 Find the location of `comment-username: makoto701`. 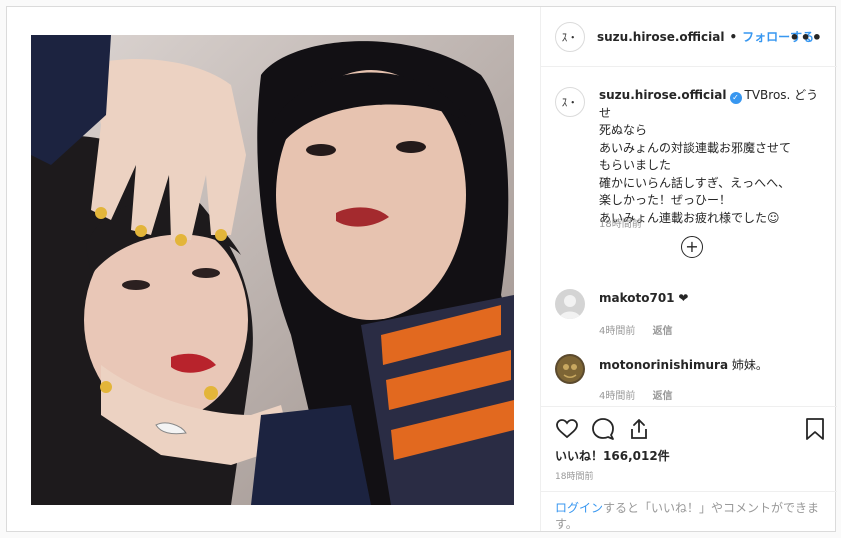

comment-username: makoto701 is located at coordinates (637, 298).